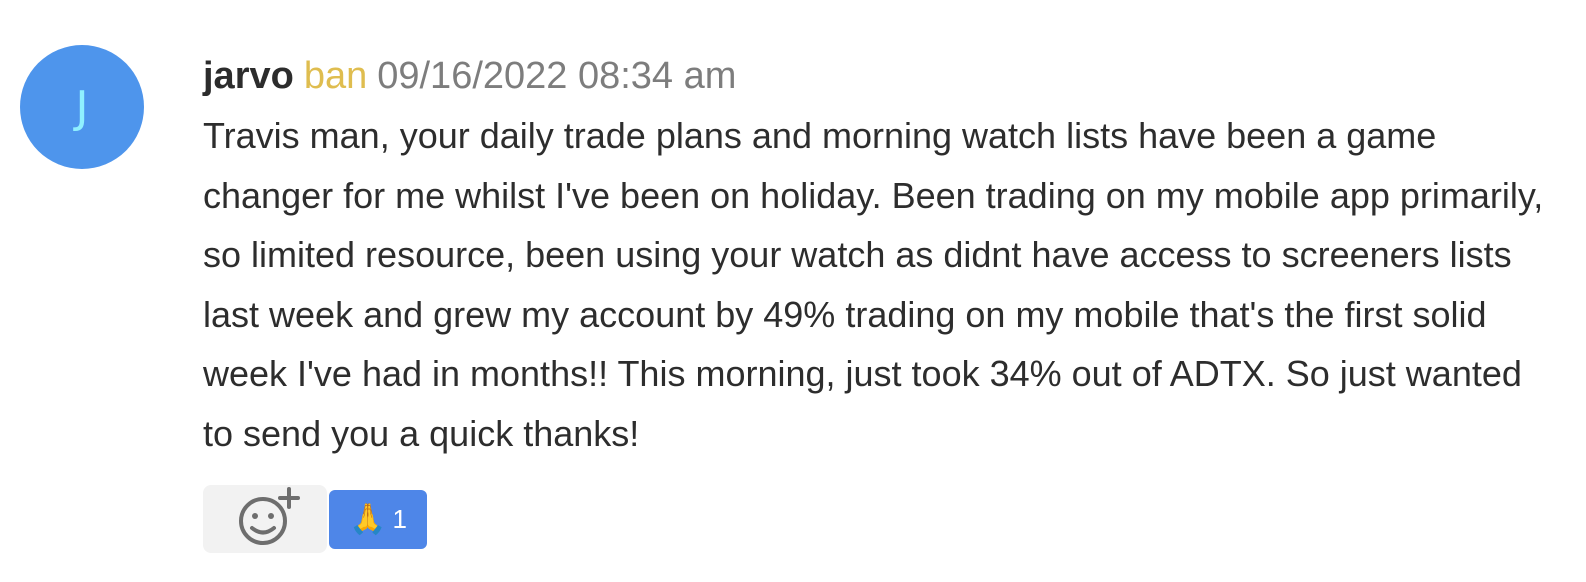  What do you see at coordinates (248, 76) in the screenshot?
I see `username: jarvo` at bounding box center [248, 76].